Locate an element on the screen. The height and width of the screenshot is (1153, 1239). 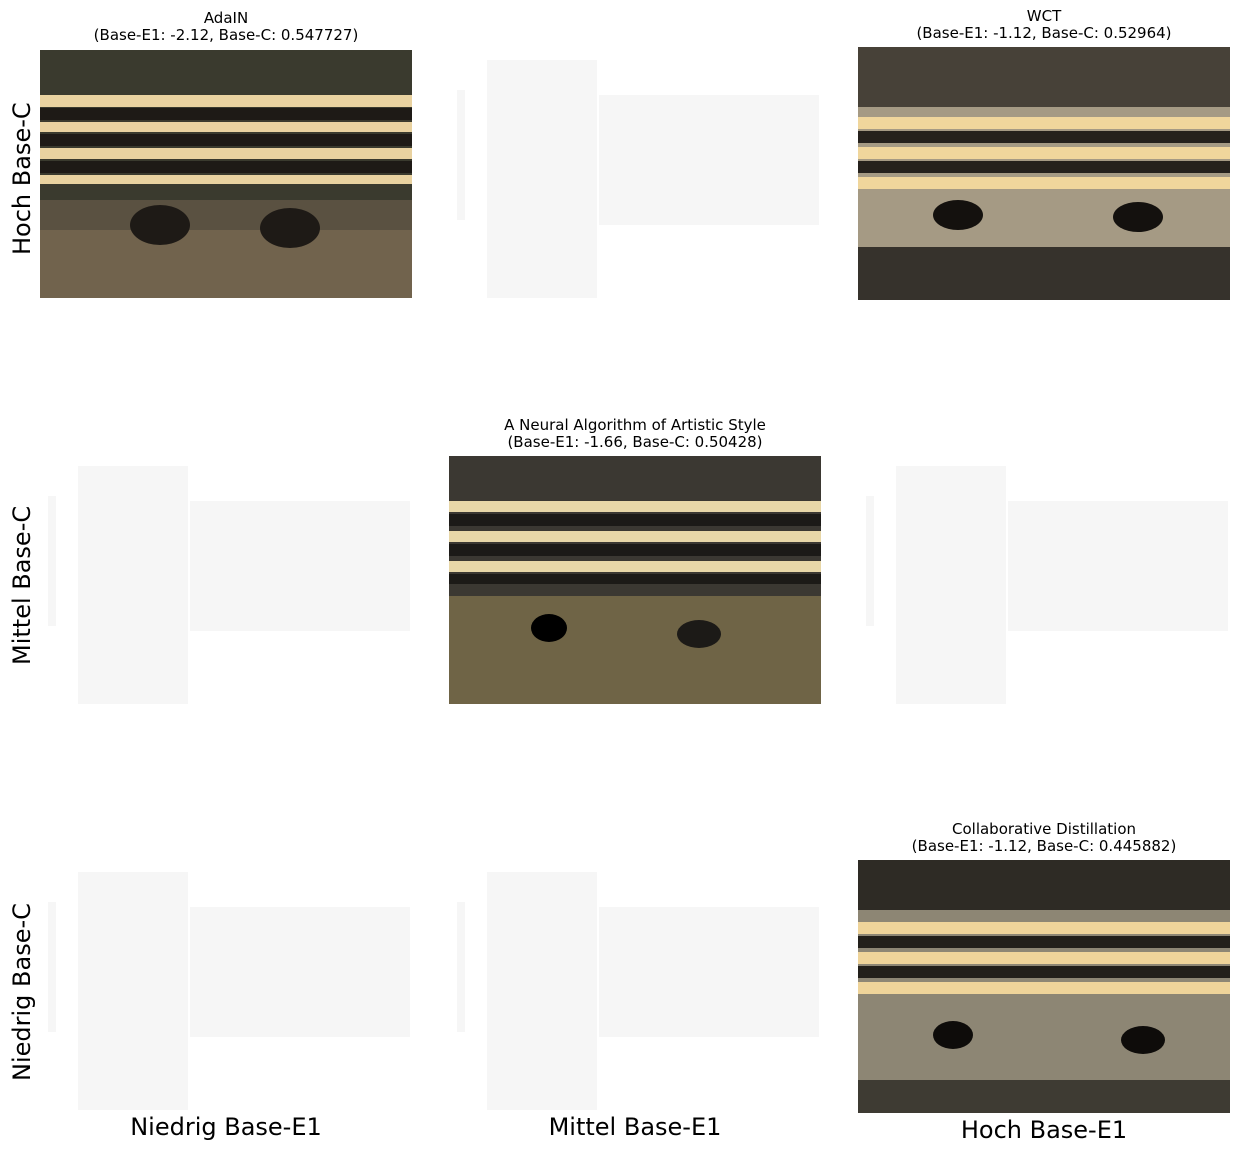
title-wct: WCT (Base-E1: -1.12, Base-C: 0.52964) is located at coordinates (1044, 24).